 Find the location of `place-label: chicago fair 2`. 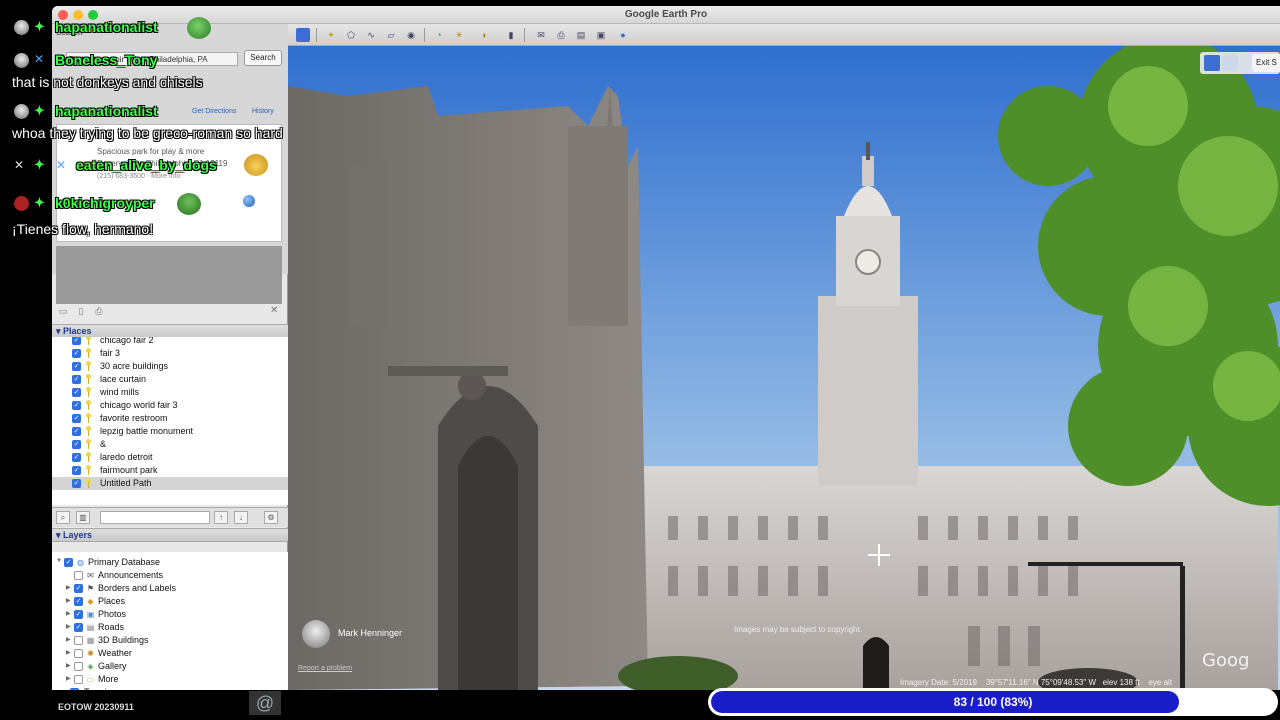

place-label: chicago fair 2 is located at coordinates (127, 341).